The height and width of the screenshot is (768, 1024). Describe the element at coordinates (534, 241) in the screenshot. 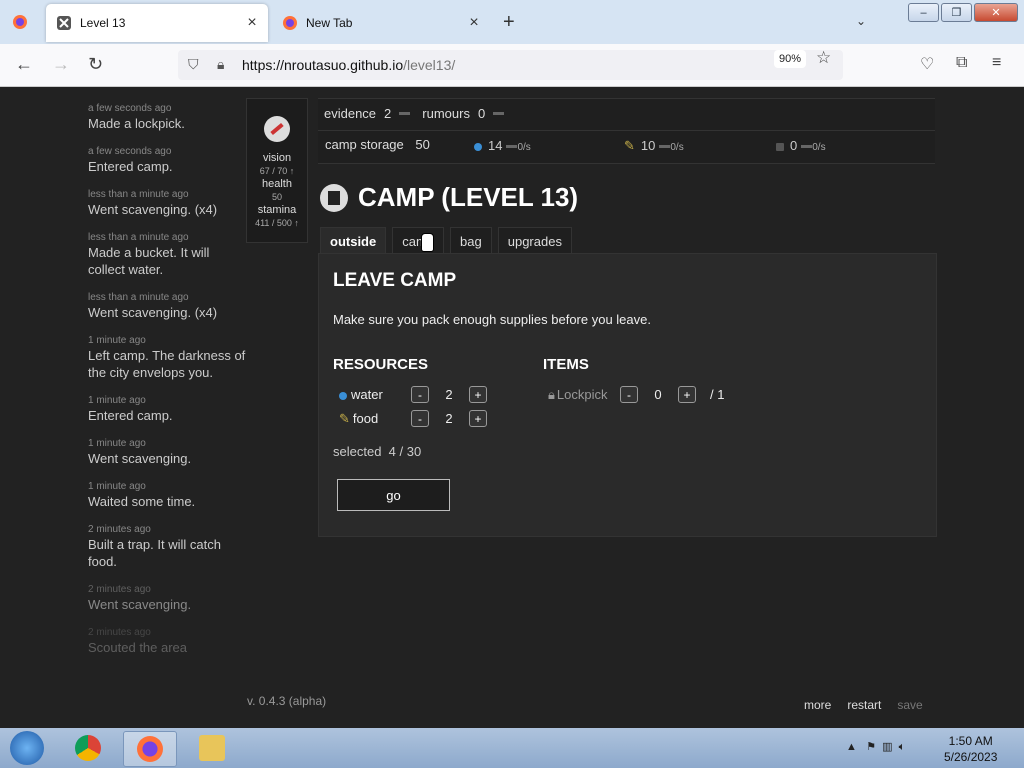

I see `tab-upgrades: upgrades` at that location.